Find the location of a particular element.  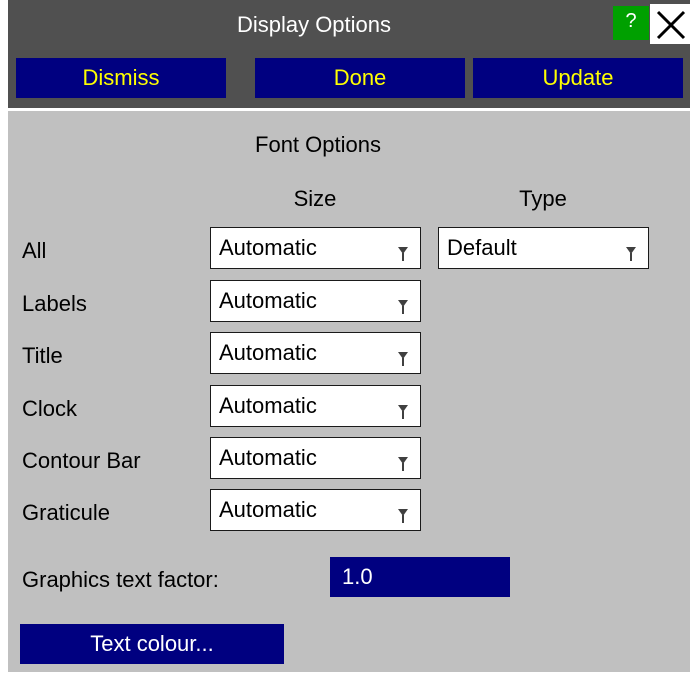

done-button: Done is located at coordinates (360, 78).